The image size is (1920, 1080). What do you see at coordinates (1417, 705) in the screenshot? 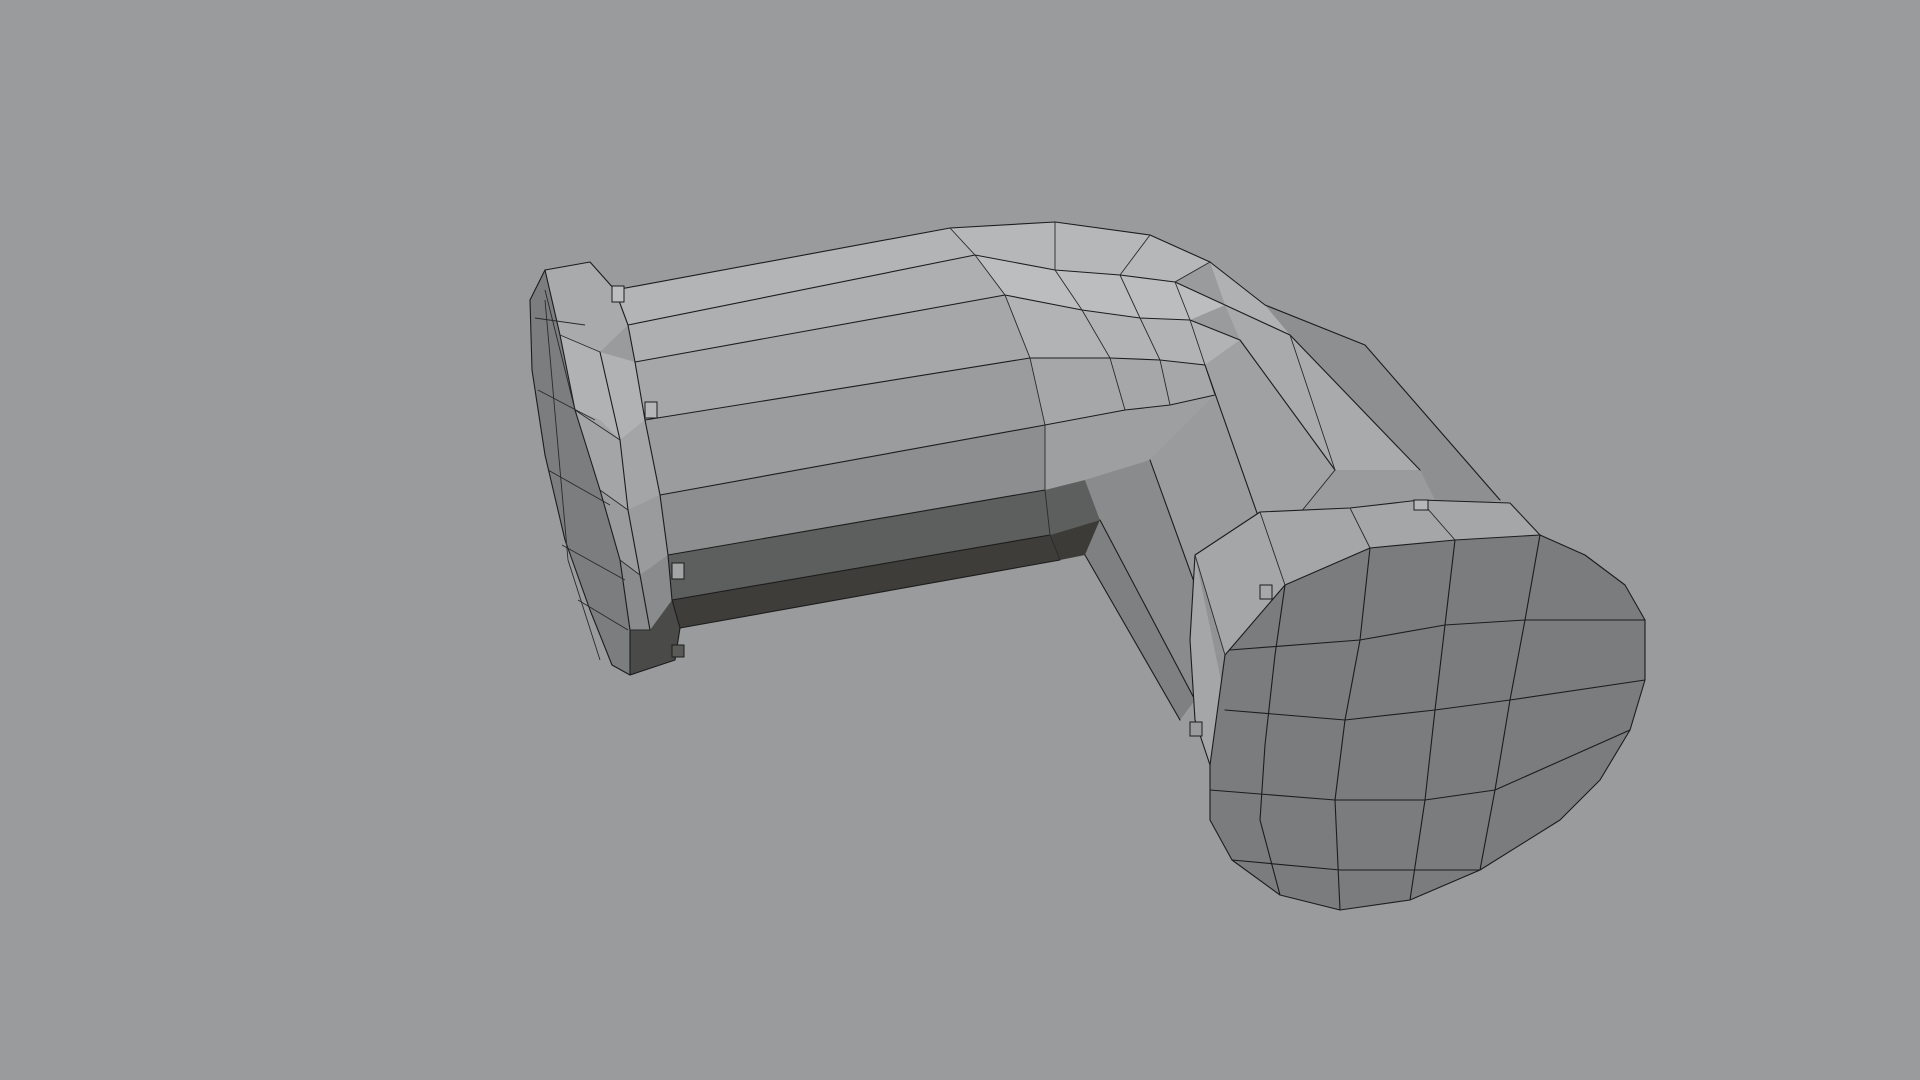
I see `right-flange` at bounding box center [1417, 705].